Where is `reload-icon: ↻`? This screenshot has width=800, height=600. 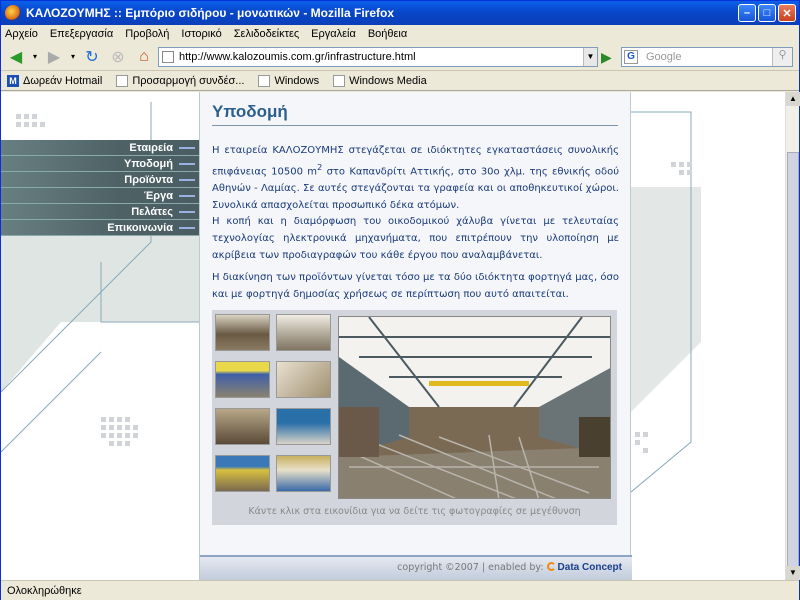
reload-icon: ↻ is located at coordinates (92, 57).